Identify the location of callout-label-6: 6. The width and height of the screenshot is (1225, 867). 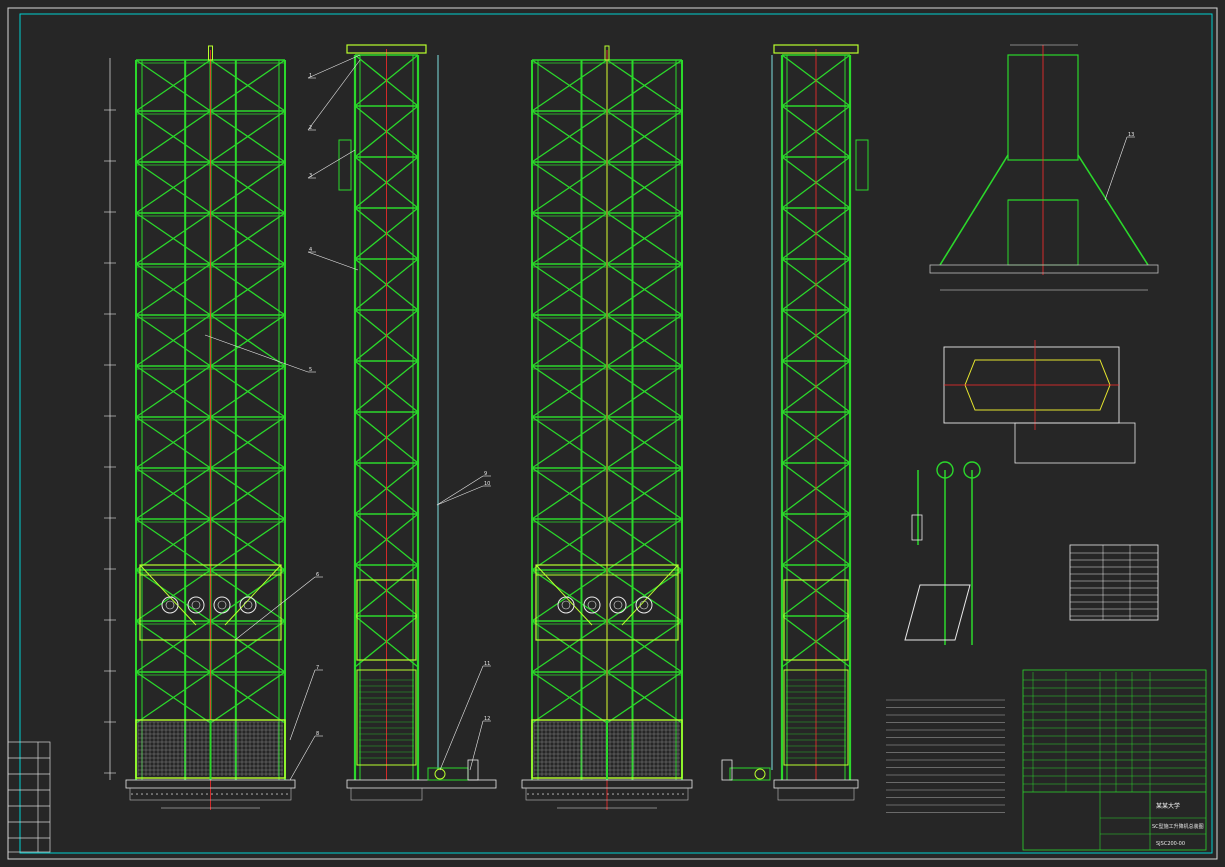
(317, 575).